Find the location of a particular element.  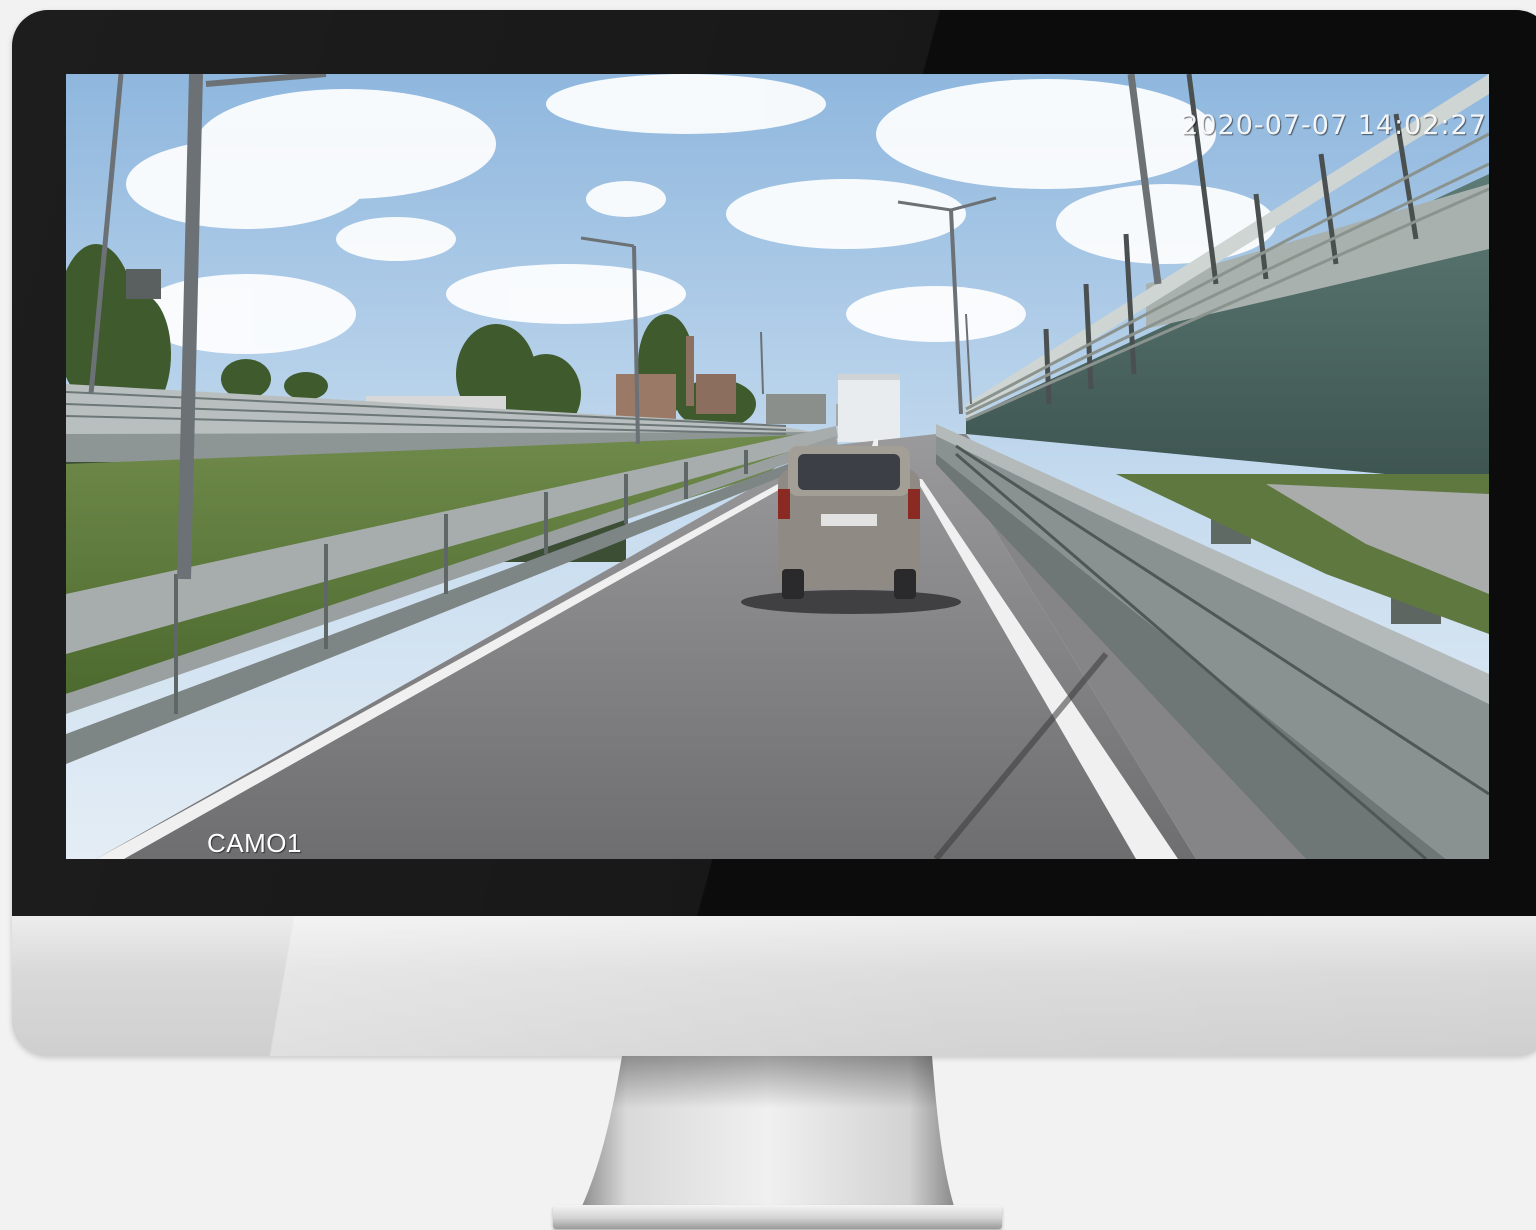

chin-reflection is located at coordinates (774, 986).